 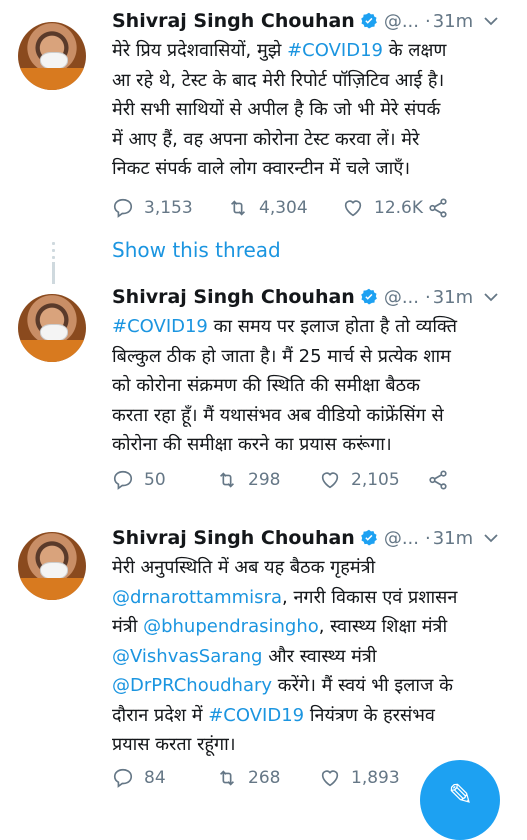 What do you see at coordinates (197, 597) in the screenshot?
I see `mention-link: @drnarottammisra` at bounding box center [197, 597].